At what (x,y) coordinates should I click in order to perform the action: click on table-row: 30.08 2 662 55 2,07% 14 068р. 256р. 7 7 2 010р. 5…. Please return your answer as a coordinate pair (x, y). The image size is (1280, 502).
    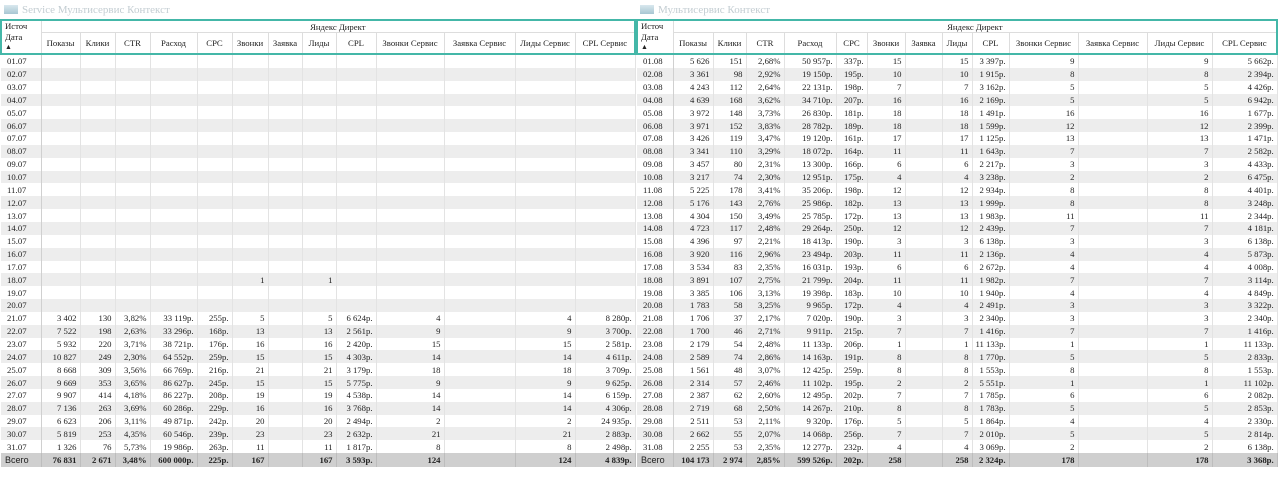
    Looking at the image, I should click on (957, 434).